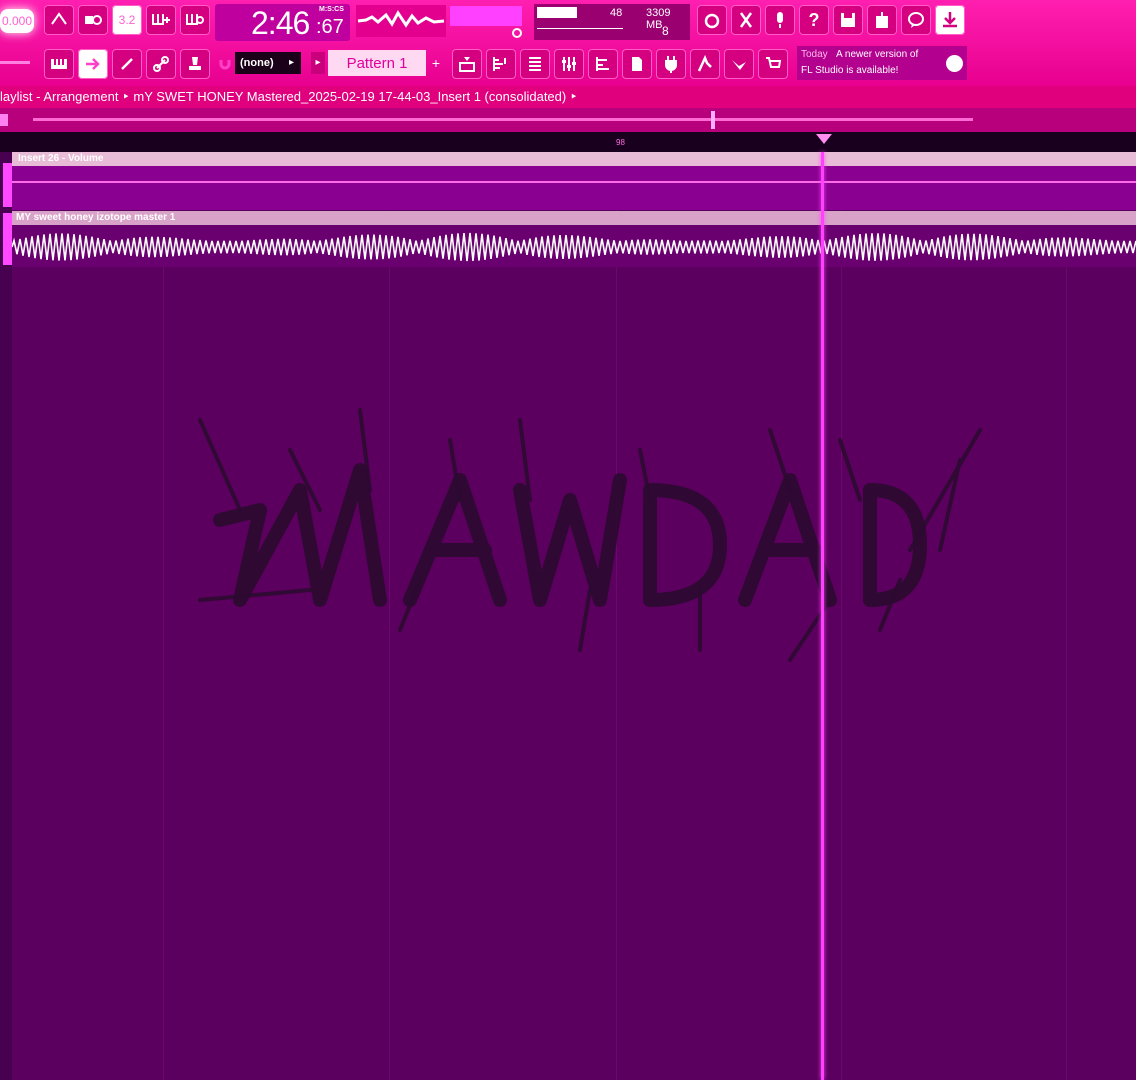  What do you see at coordinates (824, 139) in the screenshot?
I see `playhead-marker` at bounding box center [824, 139].